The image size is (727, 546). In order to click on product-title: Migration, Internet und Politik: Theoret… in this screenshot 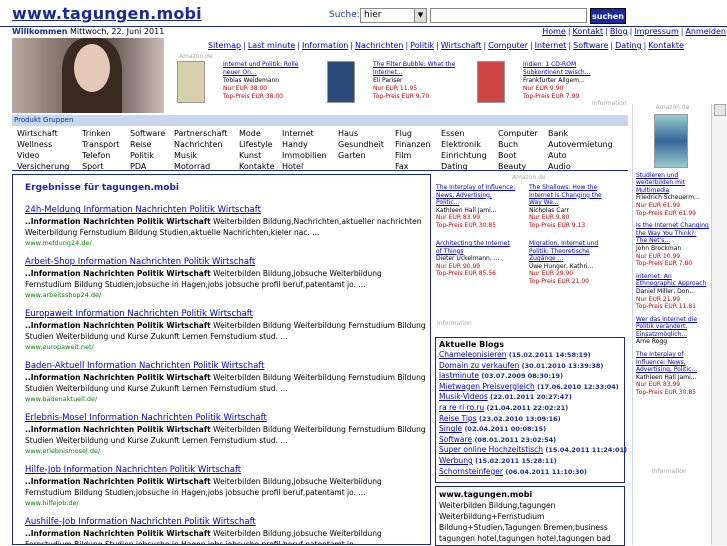, I will do `click(569, 251)`.